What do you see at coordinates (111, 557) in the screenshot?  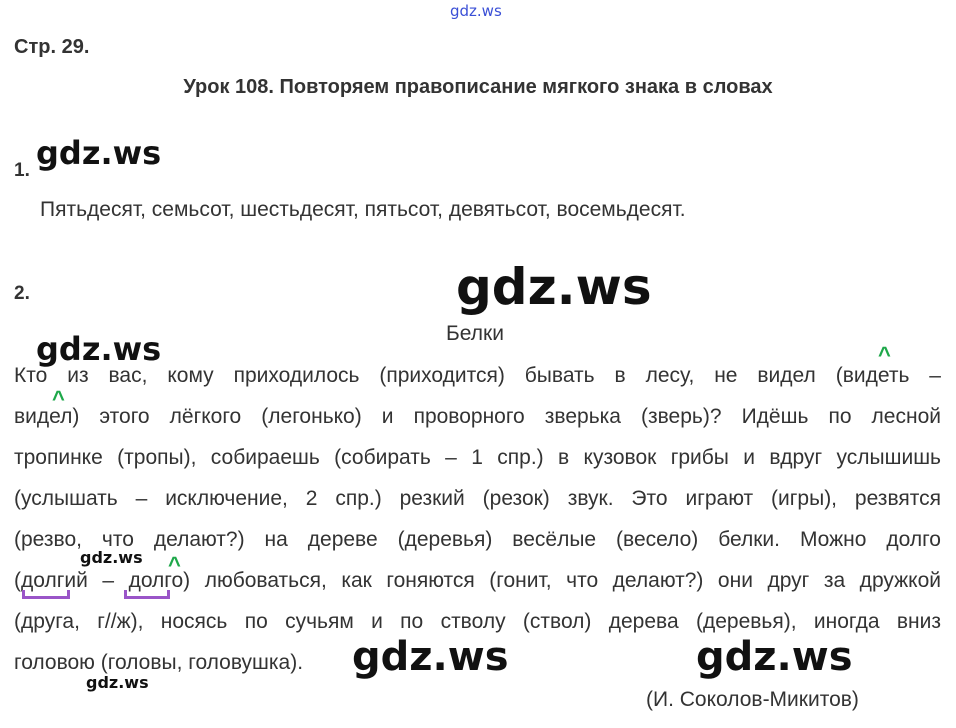 I see `watermark-4-small: gdz.ws` at bounding box center [111, 557].